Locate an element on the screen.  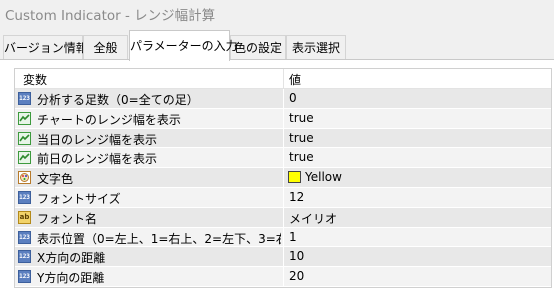
tab-general: 全般 is located at coordinates (105, 47).